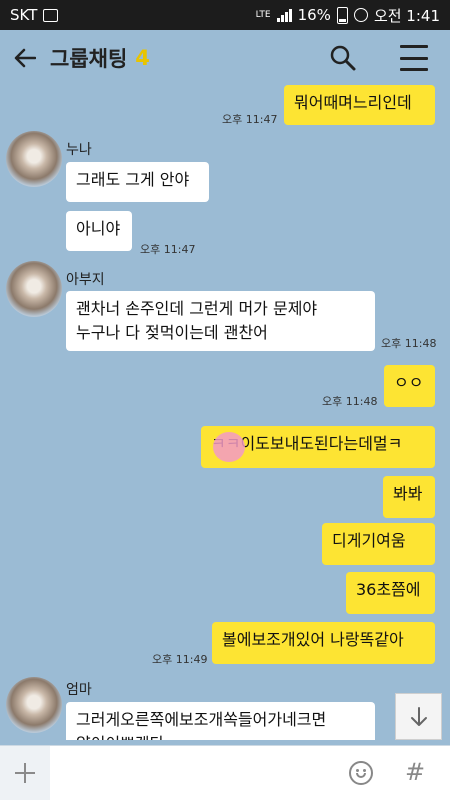  Describe the element at coordinates (409, 497) in the screenshot. I see `my-message: 봐봐` at that location.